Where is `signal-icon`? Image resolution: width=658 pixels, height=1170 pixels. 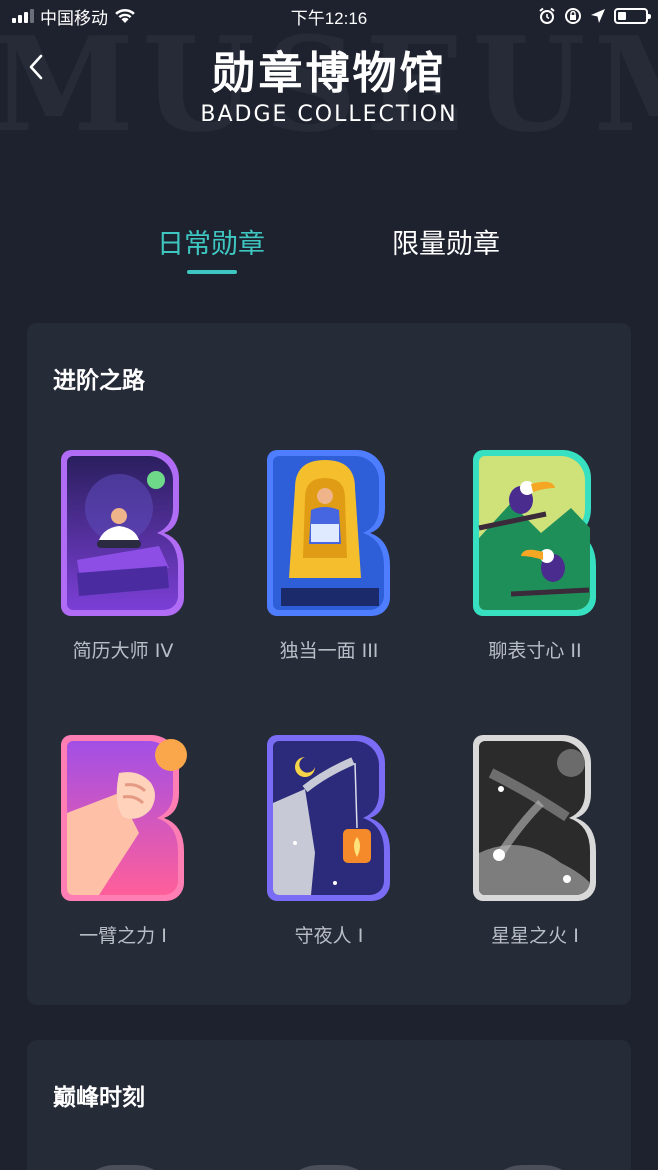
signal-icon is located at coordinates (23, 16).